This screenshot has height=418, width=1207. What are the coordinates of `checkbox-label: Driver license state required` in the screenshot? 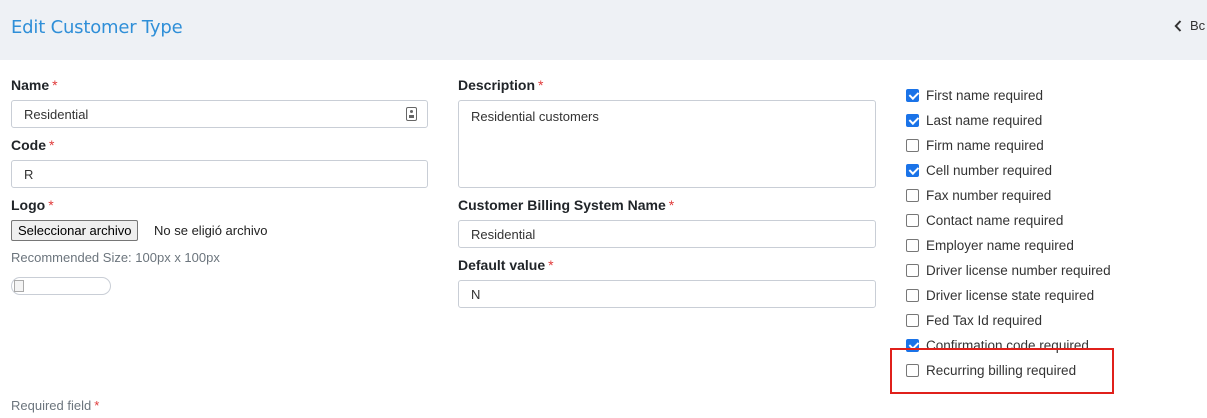 It's located at (1010, 295).